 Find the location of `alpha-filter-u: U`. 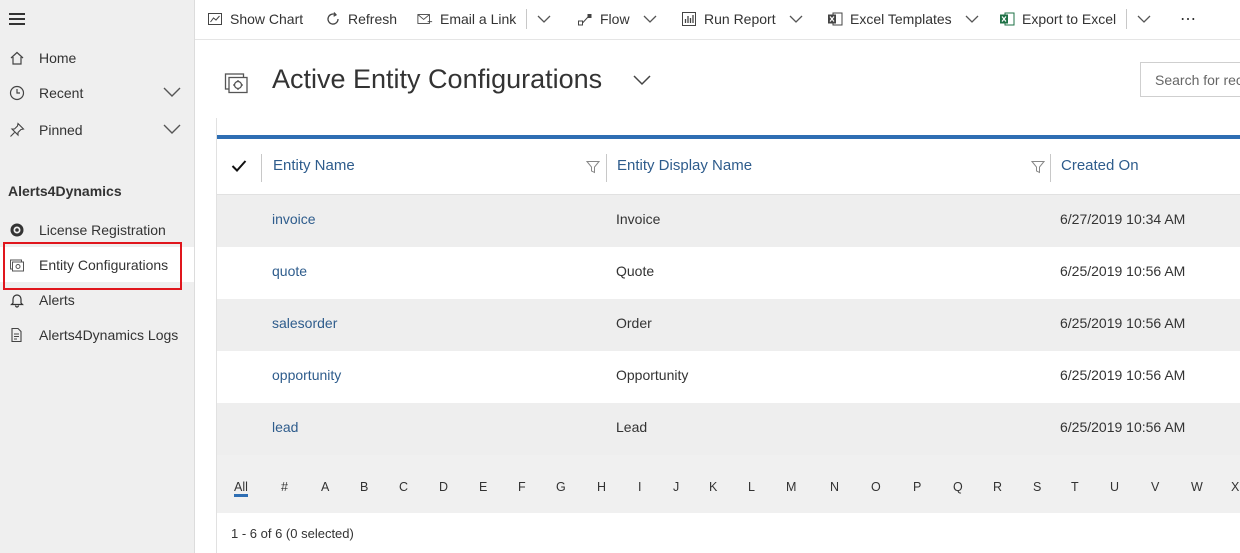

alpha-filter-u: U is located at coordinates (1114, 487).